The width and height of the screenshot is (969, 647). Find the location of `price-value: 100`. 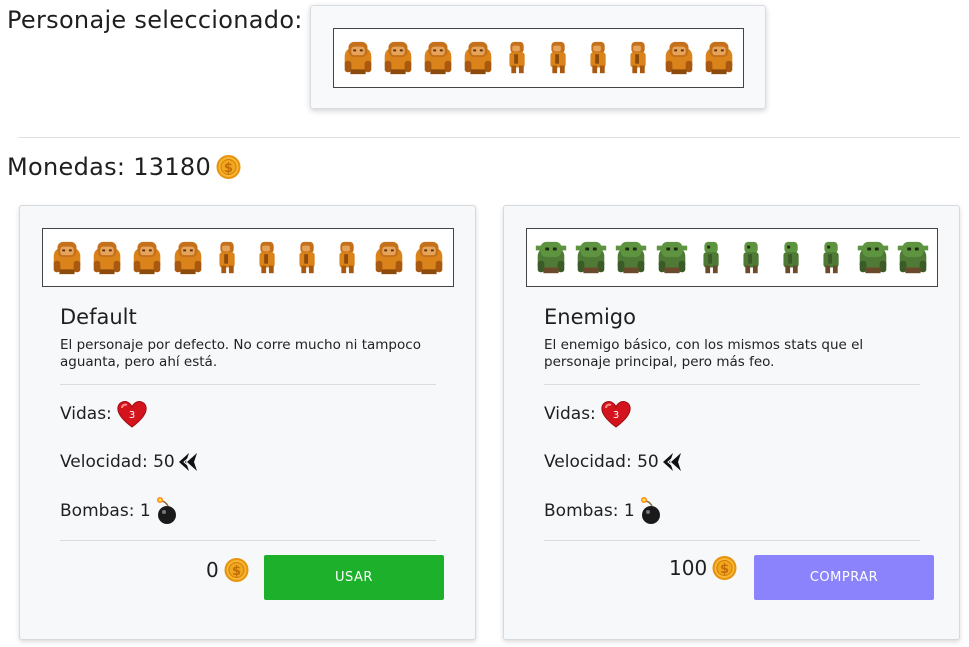

price-value: 100 is located at coordinates (688, 568).